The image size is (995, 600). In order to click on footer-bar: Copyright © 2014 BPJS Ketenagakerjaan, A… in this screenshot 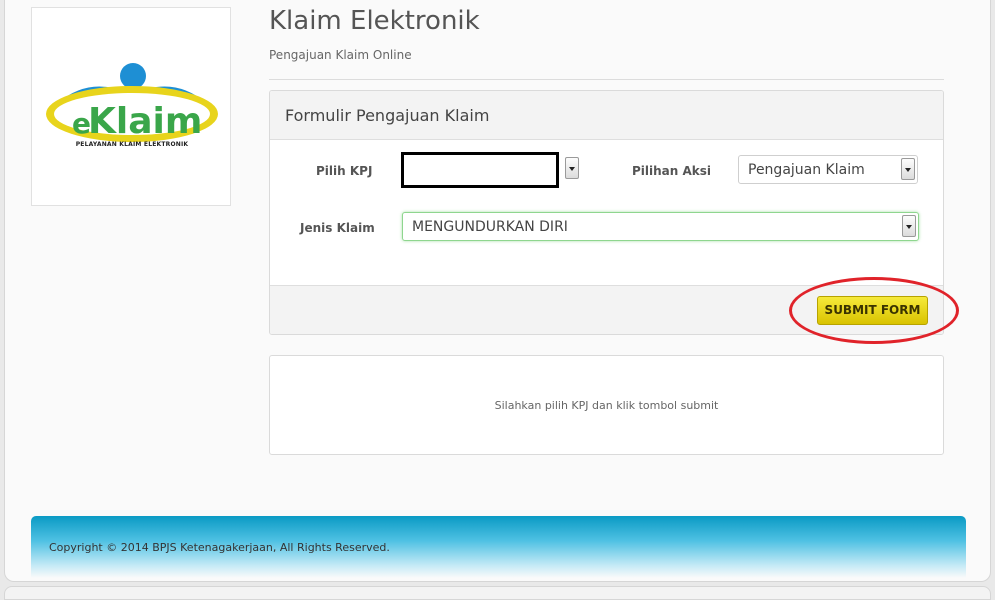, I will do `click(498, 547)`.